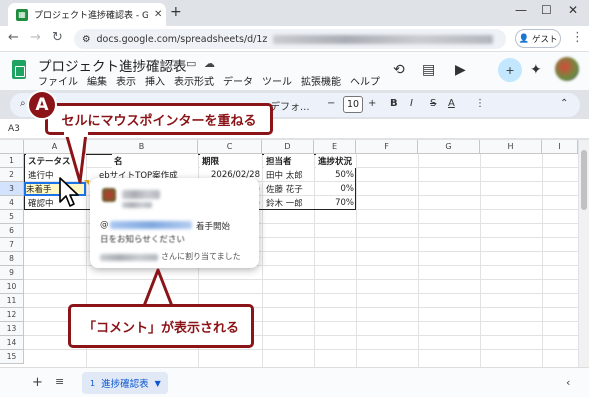 This screenshot has width=589, height=397. Describe the element at coordinates (394, 103) in the screenshot. I see `bold-icon: B` at that location.